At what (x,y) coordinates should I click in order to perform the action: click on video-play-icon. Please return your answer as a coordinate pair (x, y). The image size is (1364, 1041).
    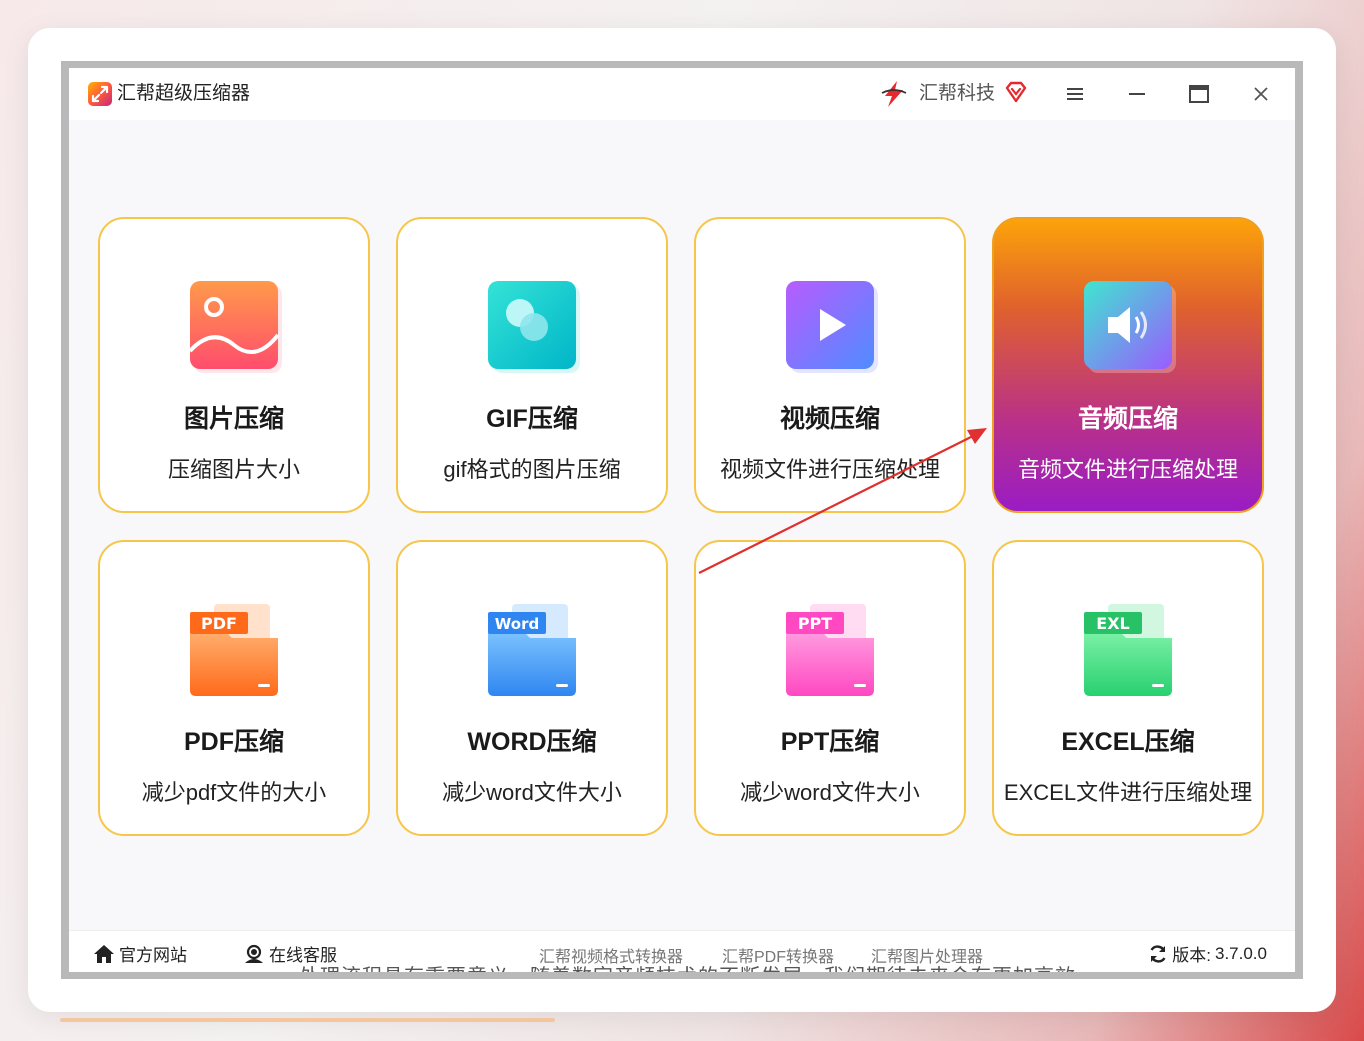
    Looking at the image, I should click on (832, 327).